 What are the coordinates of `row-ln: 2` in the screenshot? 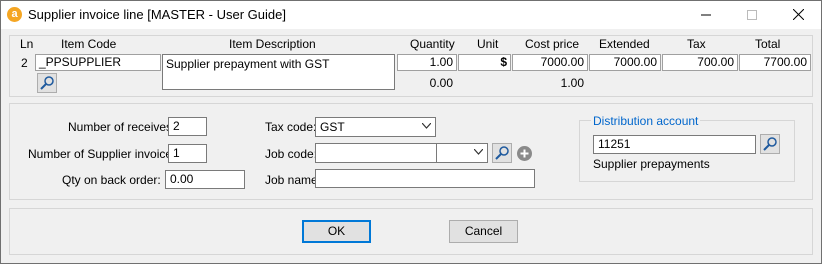 It's located at (24, 63).